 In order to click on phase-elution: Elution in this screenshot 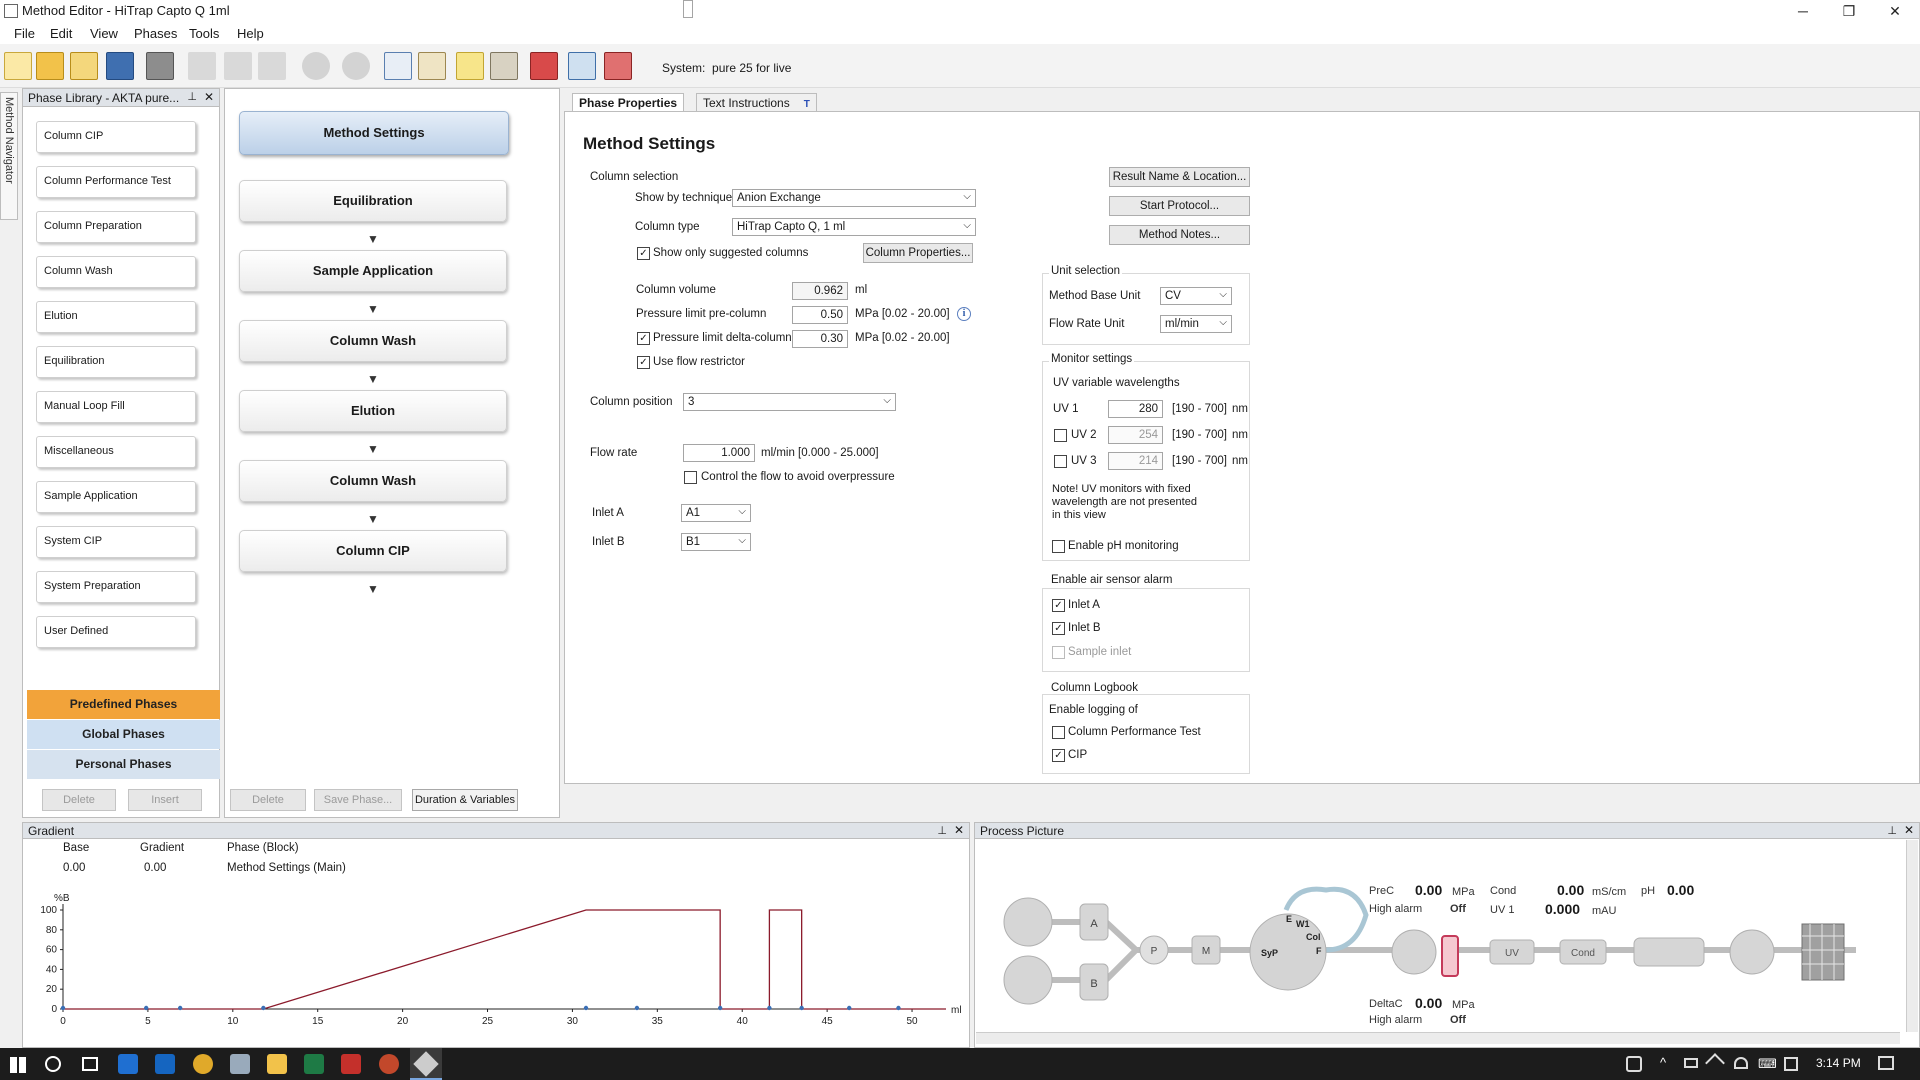, I will do `click(373, 411)`.